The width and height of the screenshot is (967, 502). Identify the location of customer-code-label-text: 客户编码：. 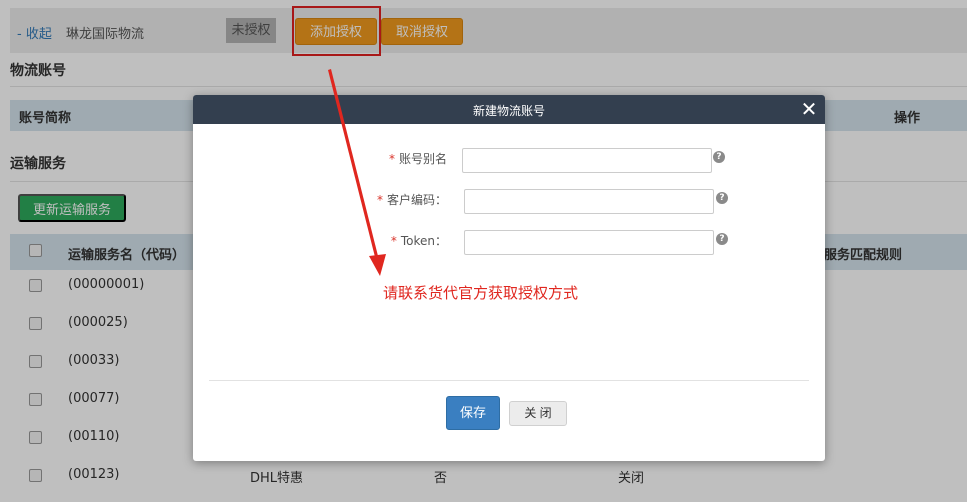
(416, 200).